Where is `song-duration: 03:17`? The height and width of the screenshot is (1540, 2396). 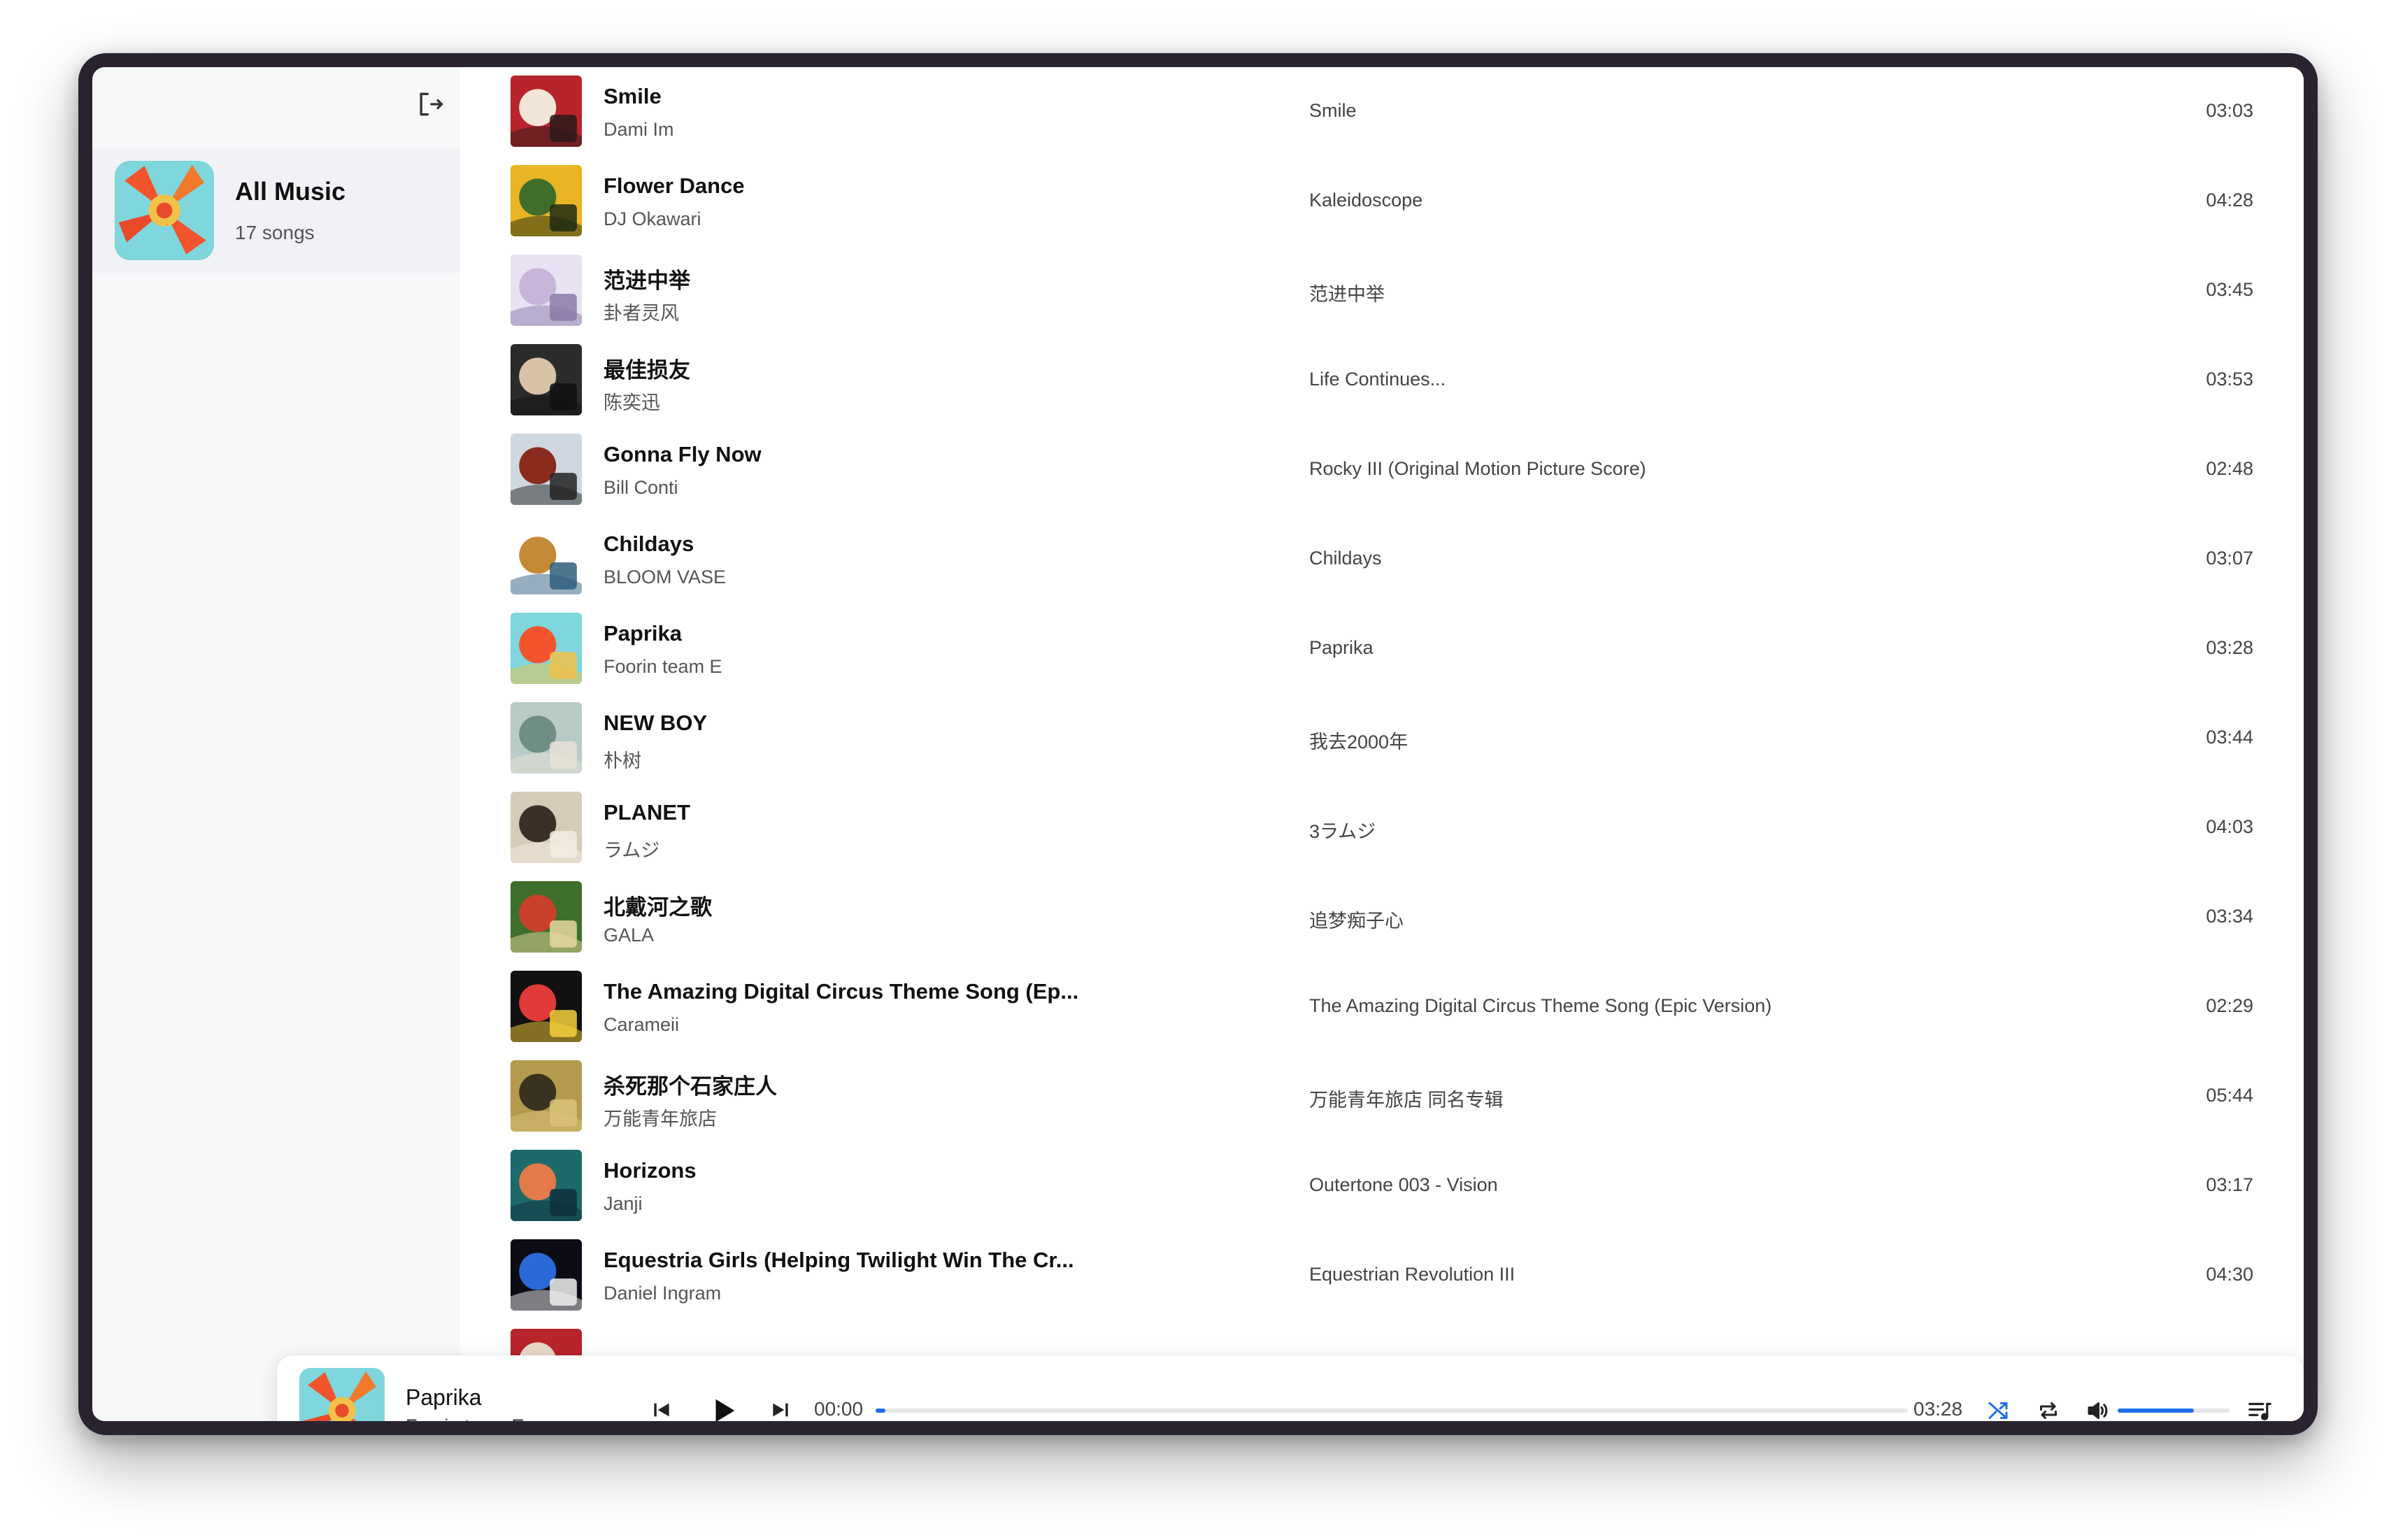
song-duration: 03:17 is located at coordinates (2230, 1184).